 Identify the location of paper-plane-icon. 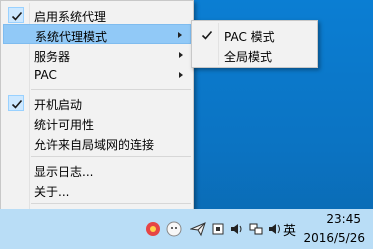
(197, 229).